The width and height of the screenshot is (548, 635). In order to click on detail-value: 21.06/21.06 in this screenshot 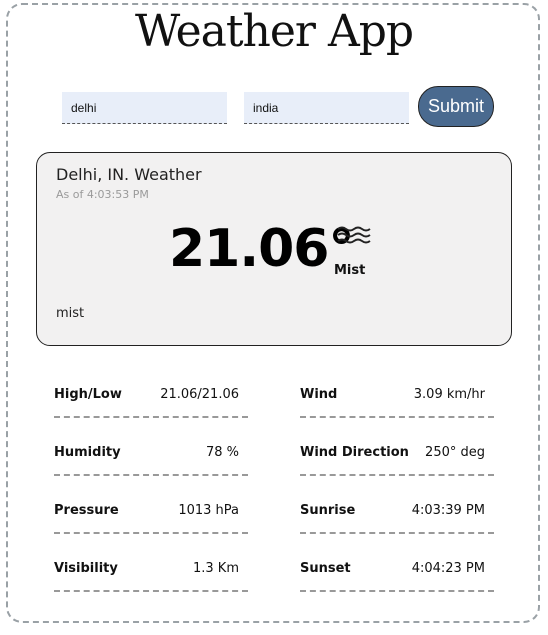, I will do `click(199, 394)`.